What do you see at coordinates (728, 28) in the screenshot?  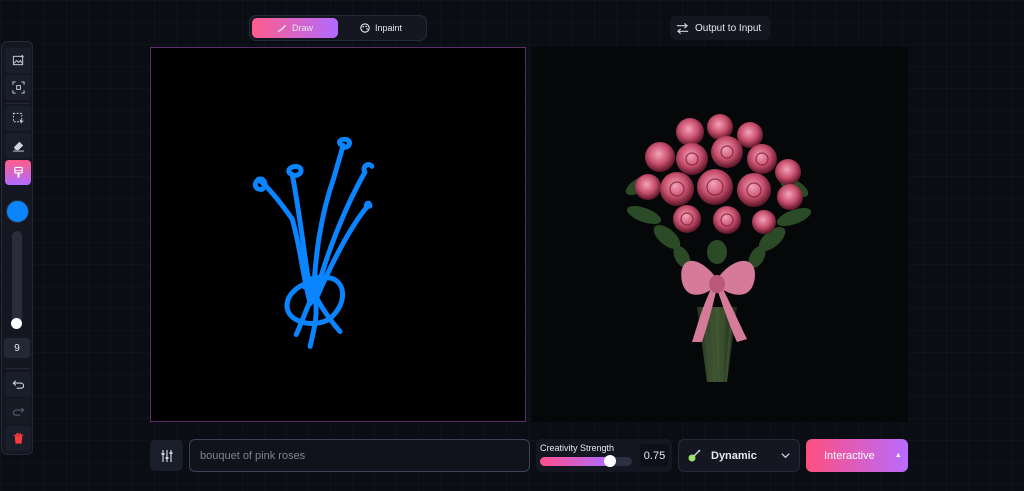 I see `output-to-input-label: Output to Input` at bounding box center [728, 28].